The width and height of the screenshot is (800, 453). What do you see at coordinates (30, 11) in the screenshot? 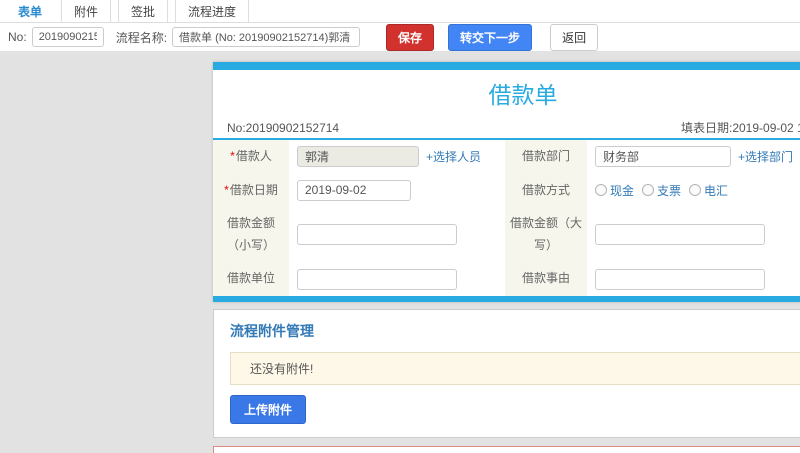
I see `tab-form: 表单` at bounding box center [30, 11].